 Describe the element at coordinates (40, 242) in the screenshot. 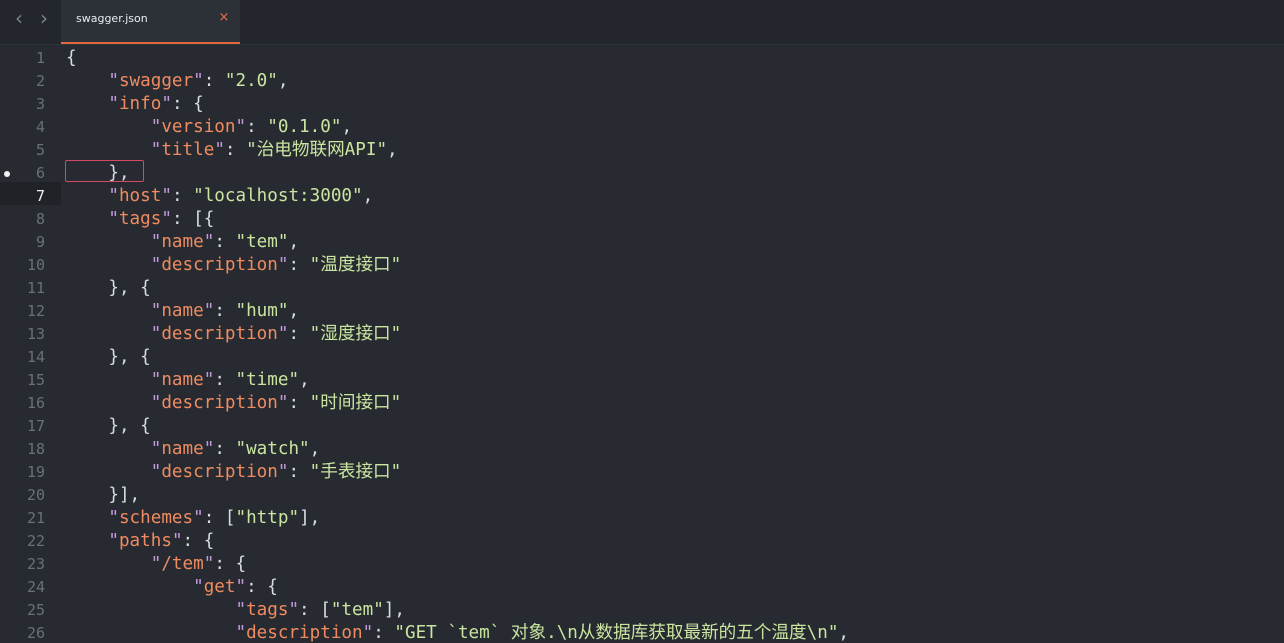

I see `line-number: 9` at that location.